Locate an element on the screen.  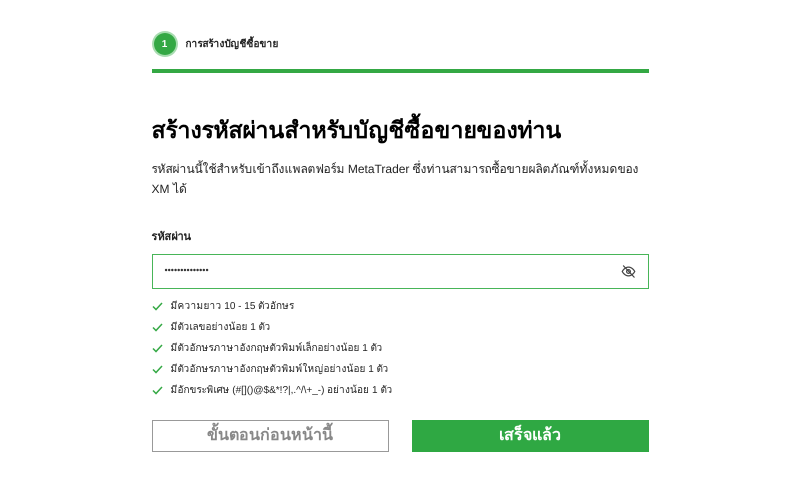
back-button: ขั้นตอนก่อนหน้านี้ is located at coordinates (270, 436).